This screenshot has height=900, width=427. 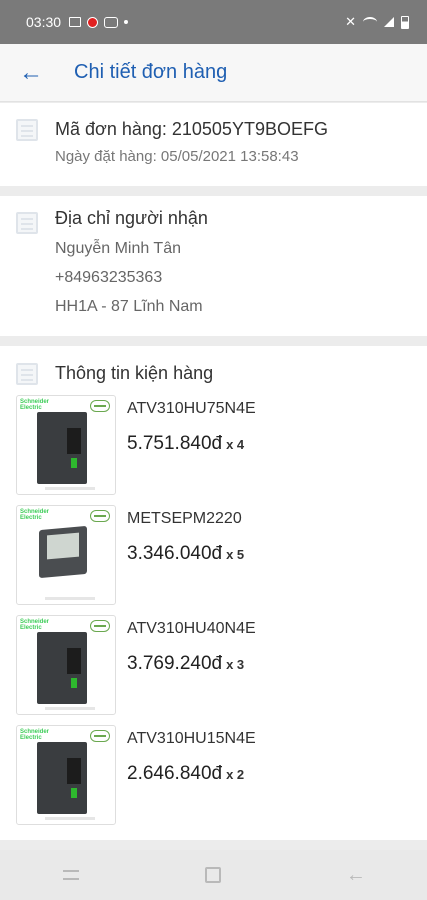 I want to click on app-bar: ← Chi tiết đơn hàng, so click(x=213, y=73).